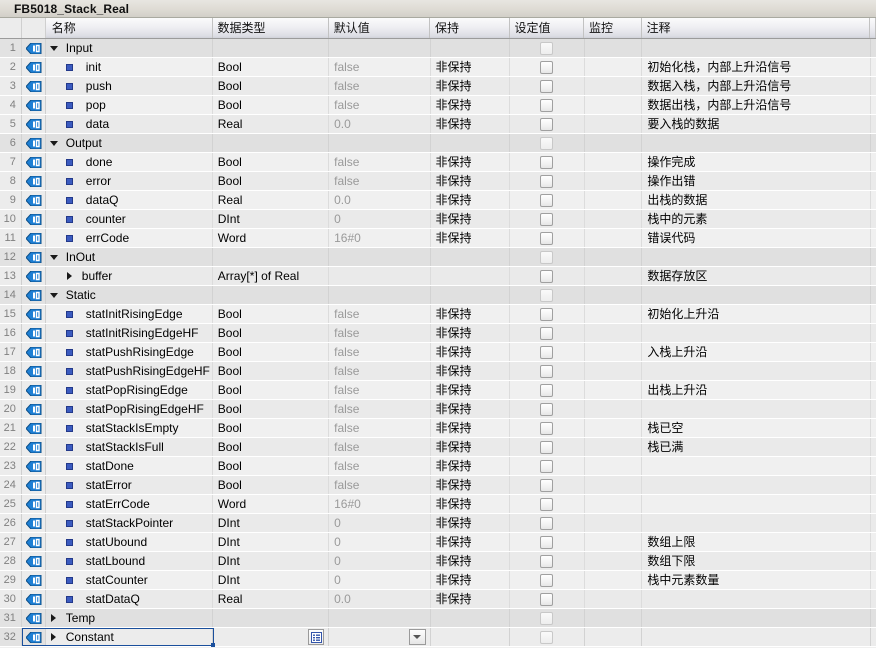  I want to click on comment-cell: 入栈上升沿, so click(756, 352).